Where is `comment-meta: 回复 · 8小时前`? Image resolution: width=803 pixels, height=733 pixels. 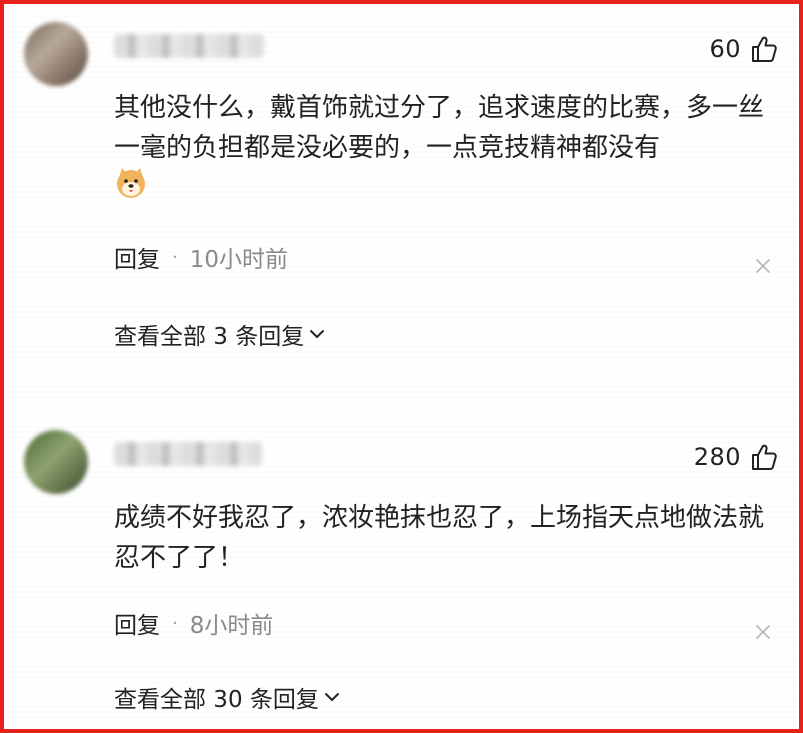
comment-meta: 回复 · 8小时前 is located at coordinates (193, 623).